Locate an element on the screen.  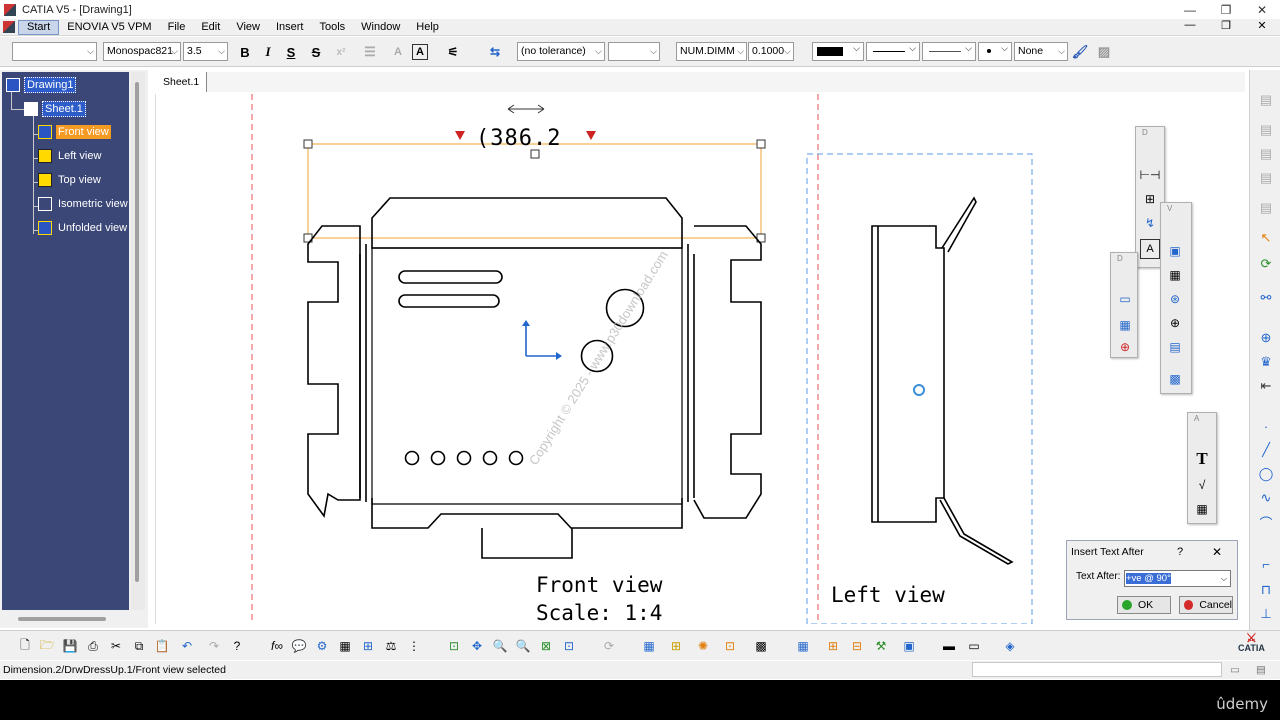
line-icon: ╱ is located at coordinates (1266, 450).